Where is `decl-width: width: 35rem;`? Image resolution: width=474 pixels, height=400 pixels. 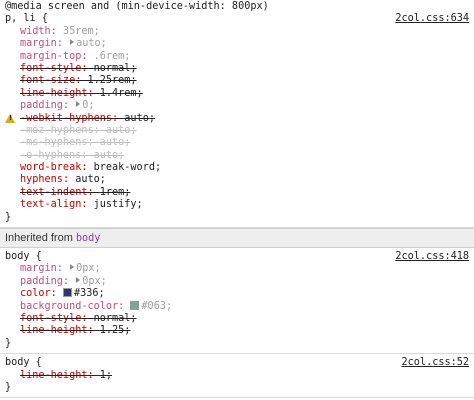
decl-width: width: 35rem; is located at coordinates (237, 32).